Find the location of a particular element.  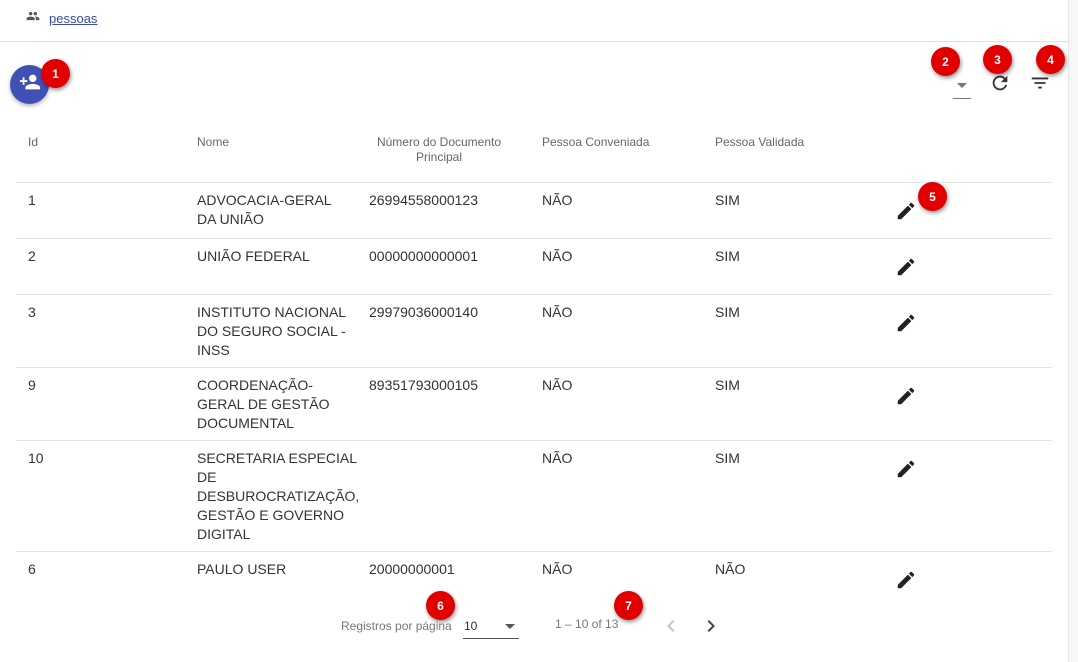

cell-validada: NÃO is located at coordinates (730, 569).